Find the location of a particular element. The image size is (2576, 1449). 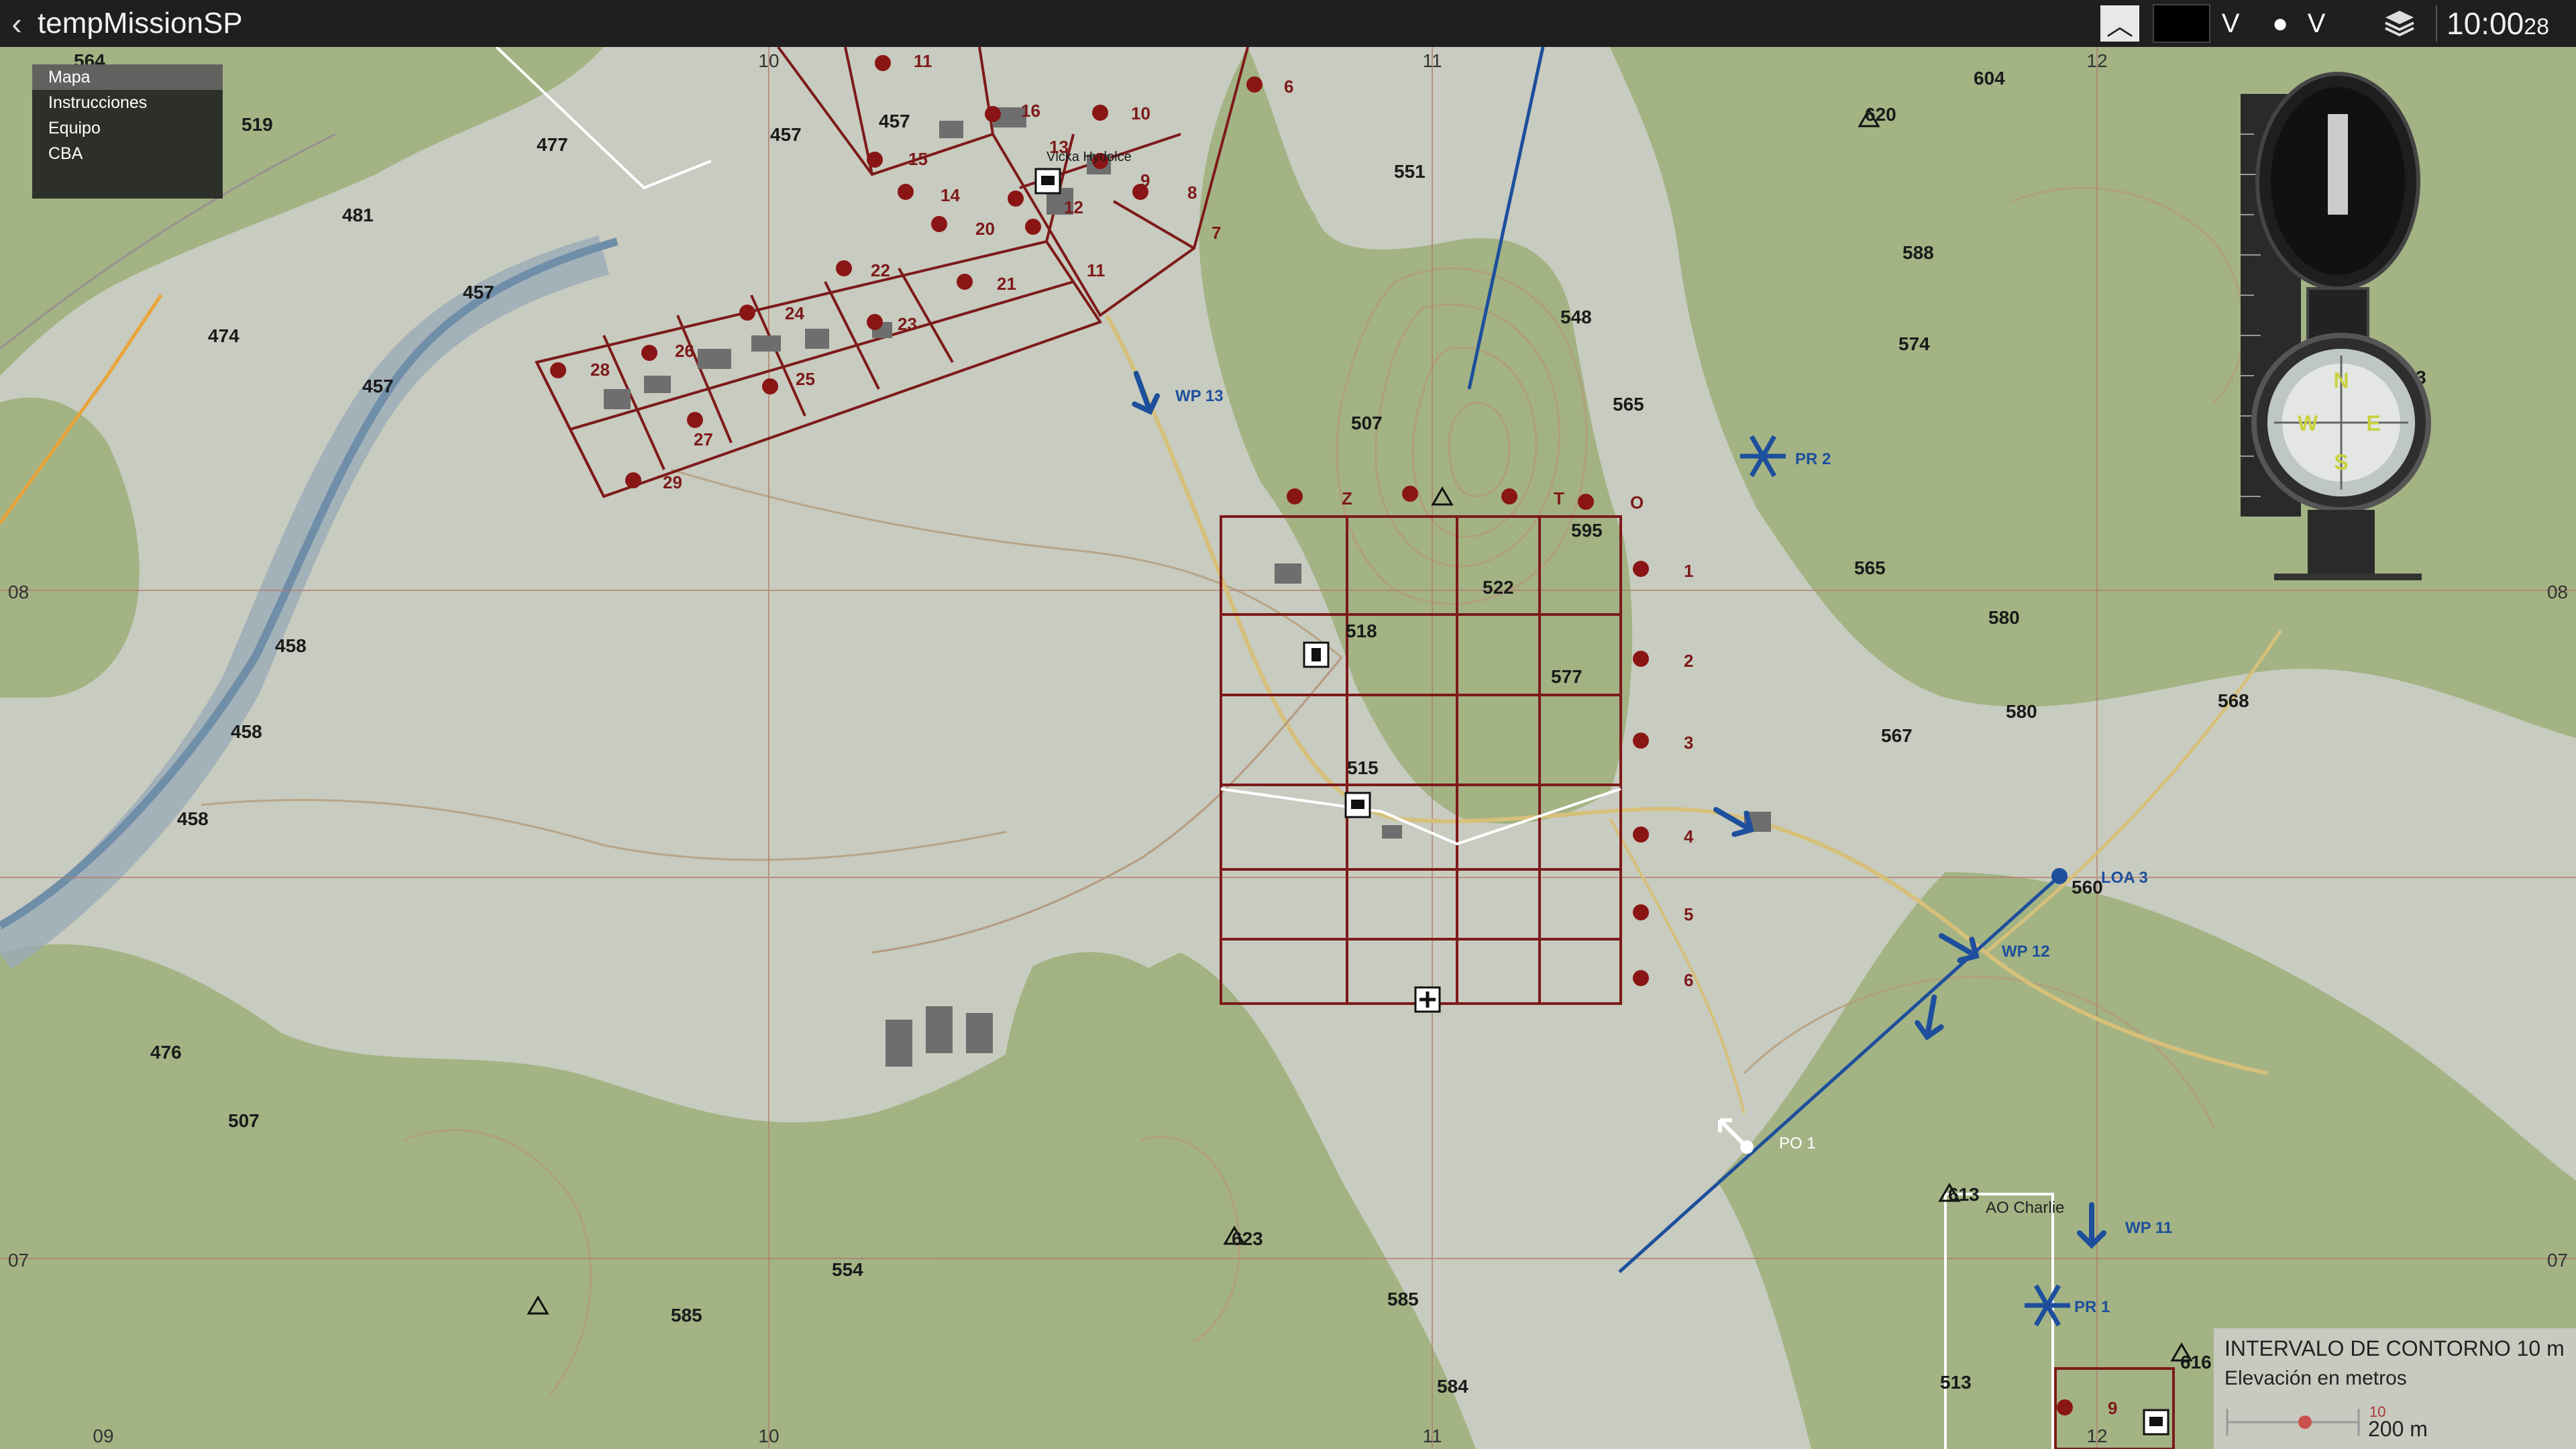

sector-number: 14 is located at coordinates (950, 195).